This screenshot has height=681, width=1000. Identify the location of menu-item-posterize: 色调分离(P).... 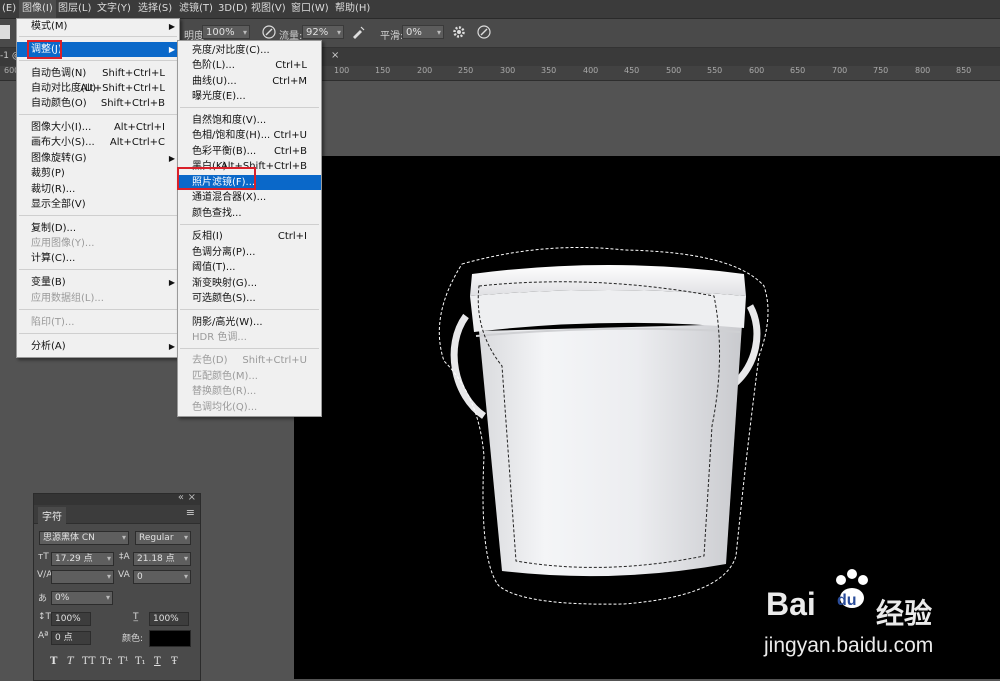
(249, 252).